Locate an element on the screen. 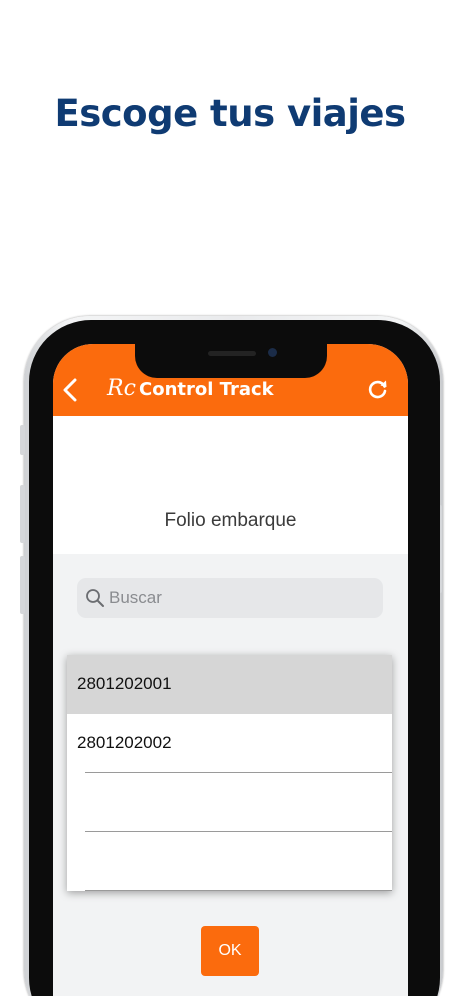  refresh-icon is located at coordinates (378, 389).